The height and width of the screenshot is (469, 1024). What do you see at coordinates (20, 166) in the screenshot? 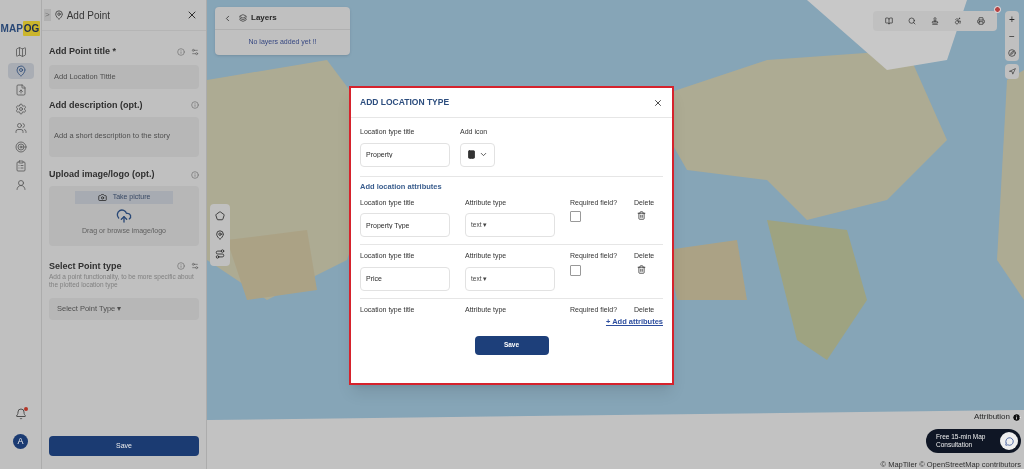
I see `list-icon` at bounding box center [20, 166].